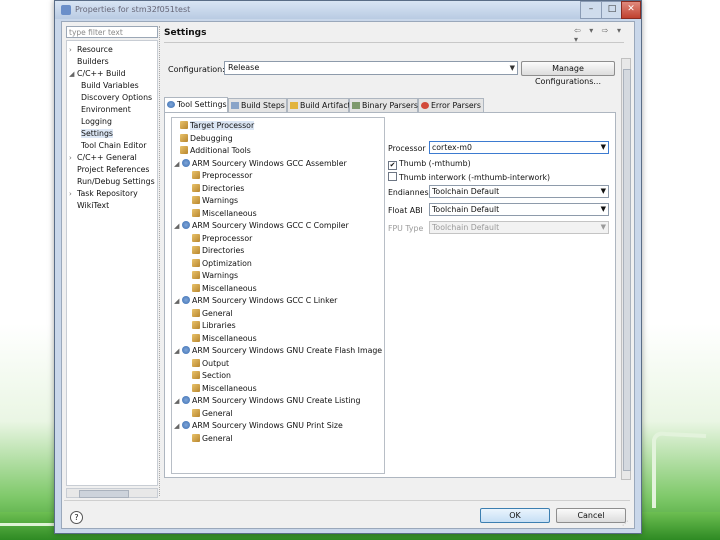 Image resolution: width=720 pixels, height=540 pixels. I want to click on nav-item-wikitext: WikiText, so click(89, 205).